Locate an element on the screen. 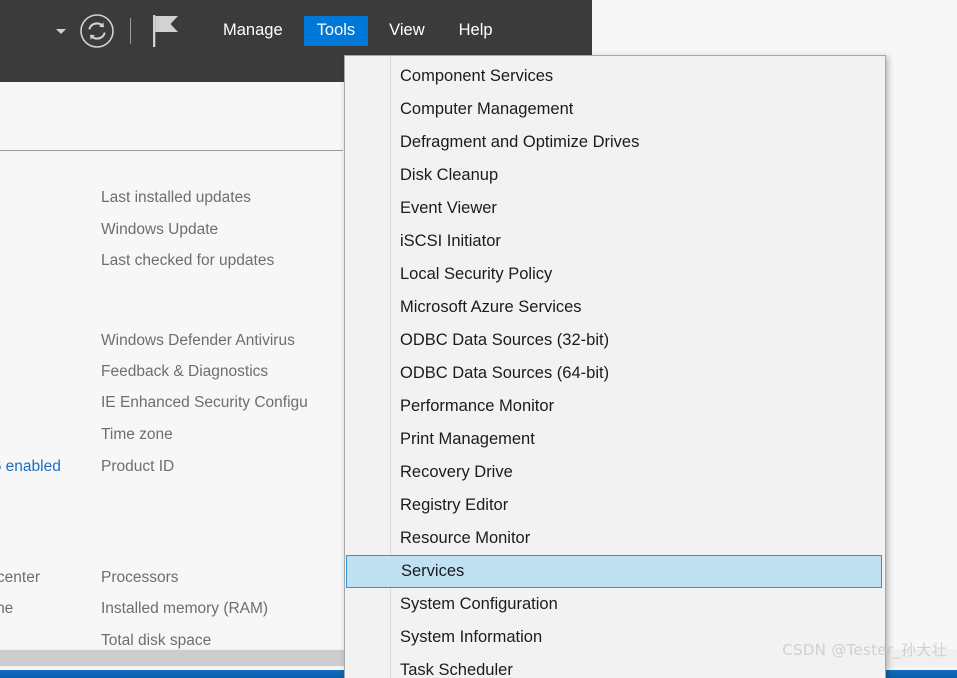  value-ipv6-enabled: v6 enabled is located at coordinates (30, 467).